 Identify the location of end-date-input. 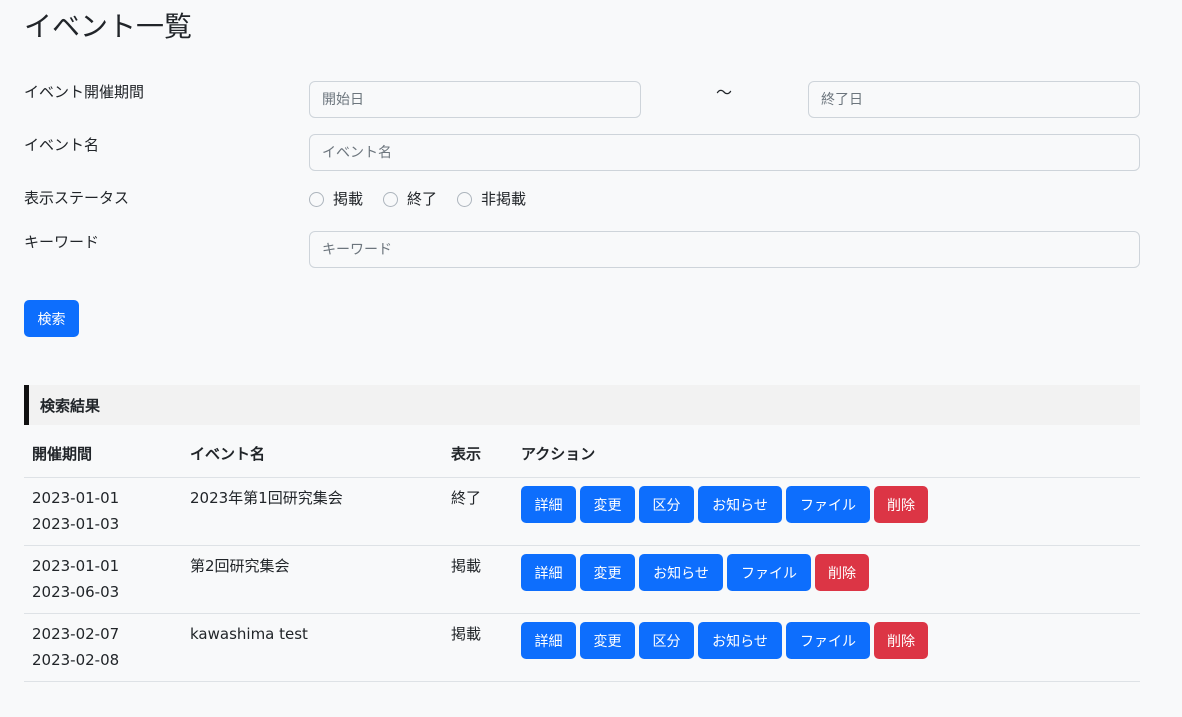
(974, 99).